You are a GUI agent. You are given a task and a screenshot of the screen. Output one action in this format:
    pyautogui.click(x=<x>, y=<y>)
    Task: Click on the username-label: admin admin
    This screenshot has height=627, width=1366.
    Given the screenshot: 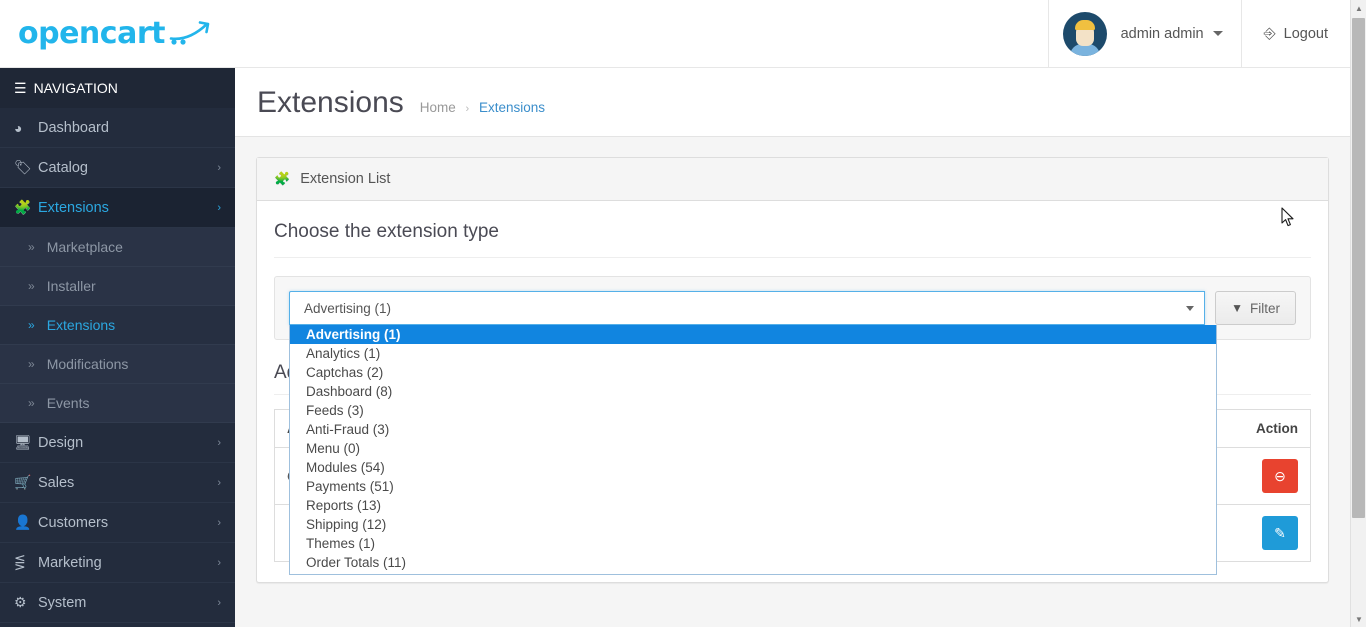 What is the action you would take?
    pyautogui.click(x=1162, y=33)
    